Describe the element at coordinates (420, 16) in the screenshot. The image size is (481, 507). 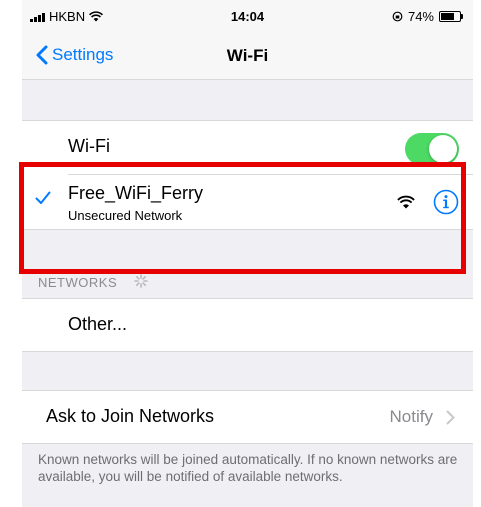
I see `battery-percent: 74%` at that location.